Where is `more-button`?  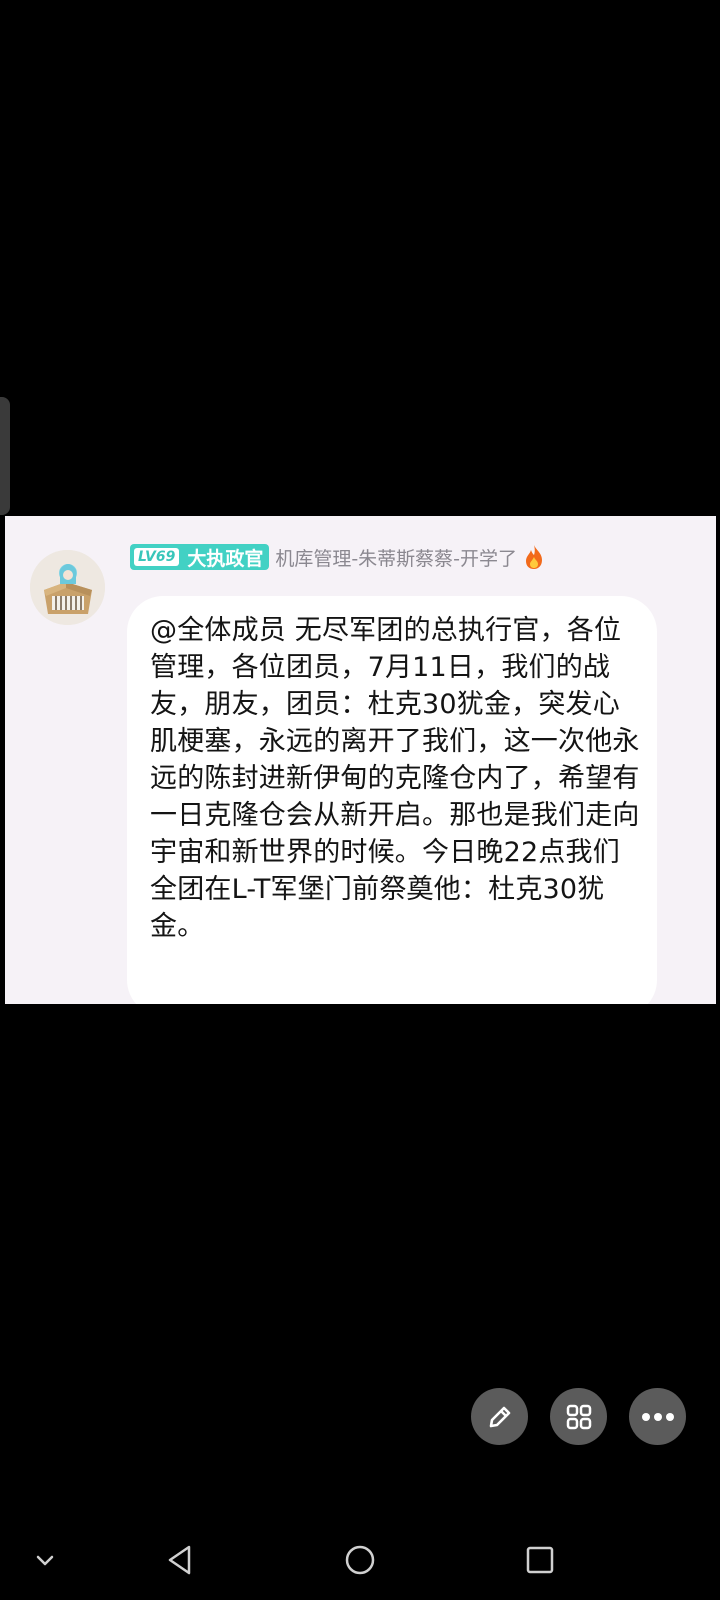
more-button is located at coordinates (657, 1416).